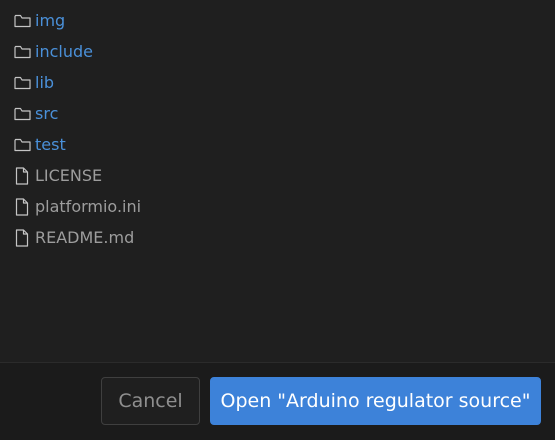  What do you see at coordinates (277, 144) in the screenshot?
I see `list-item-folder-test: test` at bounding box center [277, 144].